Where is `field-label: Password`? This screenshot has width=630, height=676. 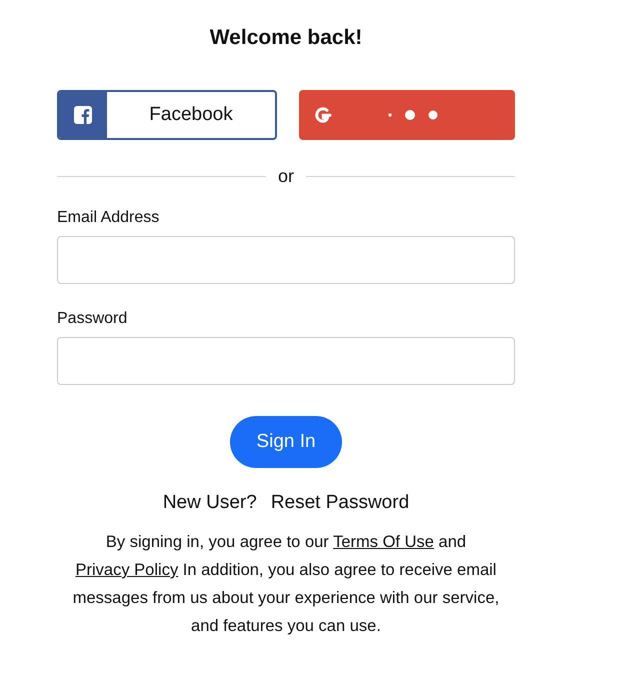 field-label: Password is located at coordinates (92, 319).